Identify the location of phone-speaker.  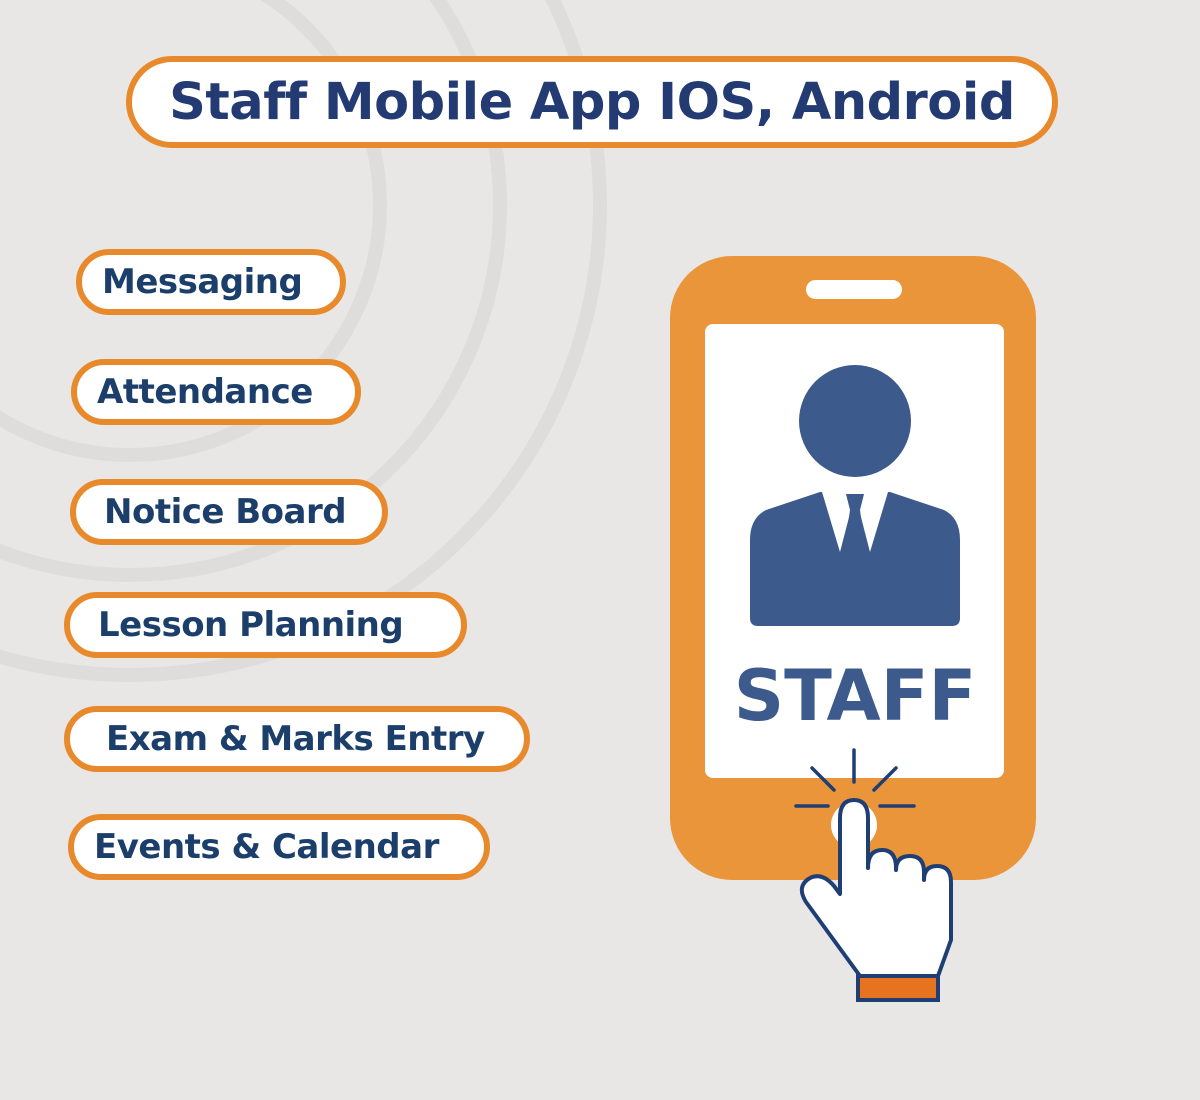
(854, 289).